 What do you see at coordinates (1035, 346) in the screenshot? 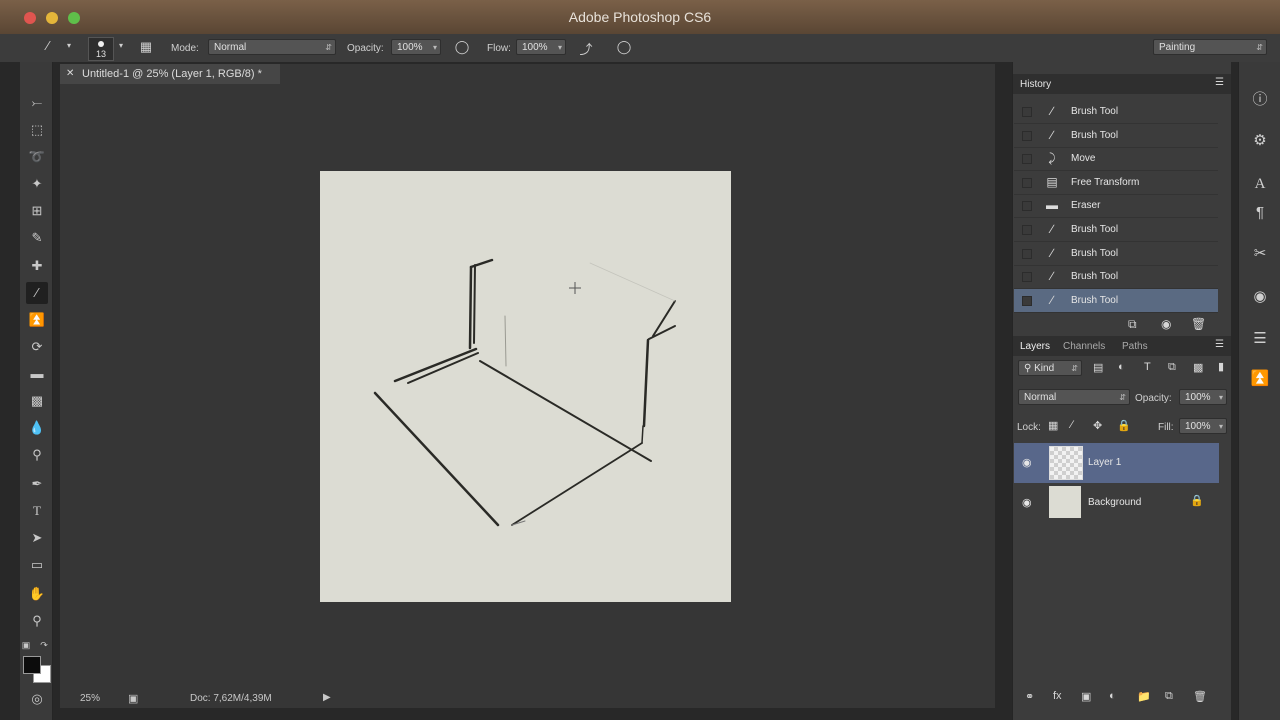
I see `tab-layers: Layers` at bounding box center [1035, 346].